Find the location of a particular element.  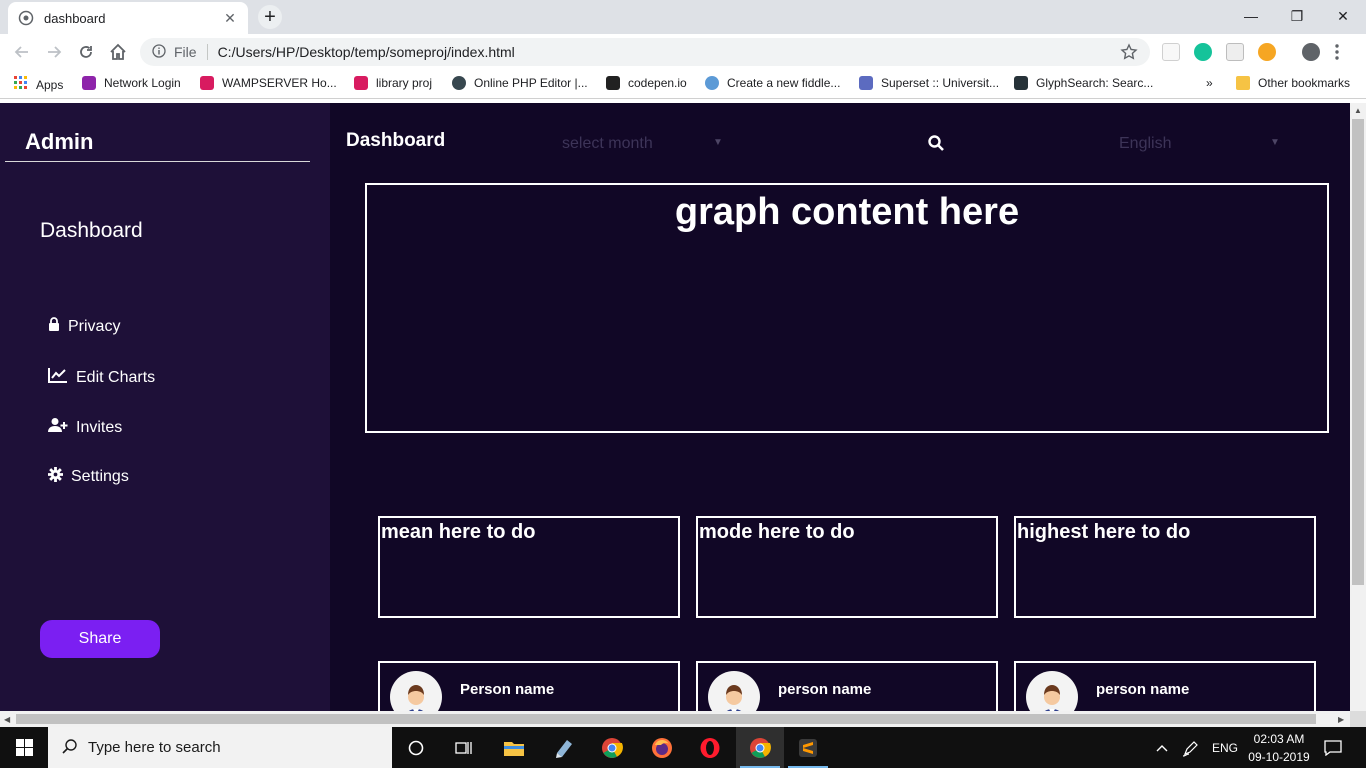

user-plus-icon is located at coordinates (62, 427).